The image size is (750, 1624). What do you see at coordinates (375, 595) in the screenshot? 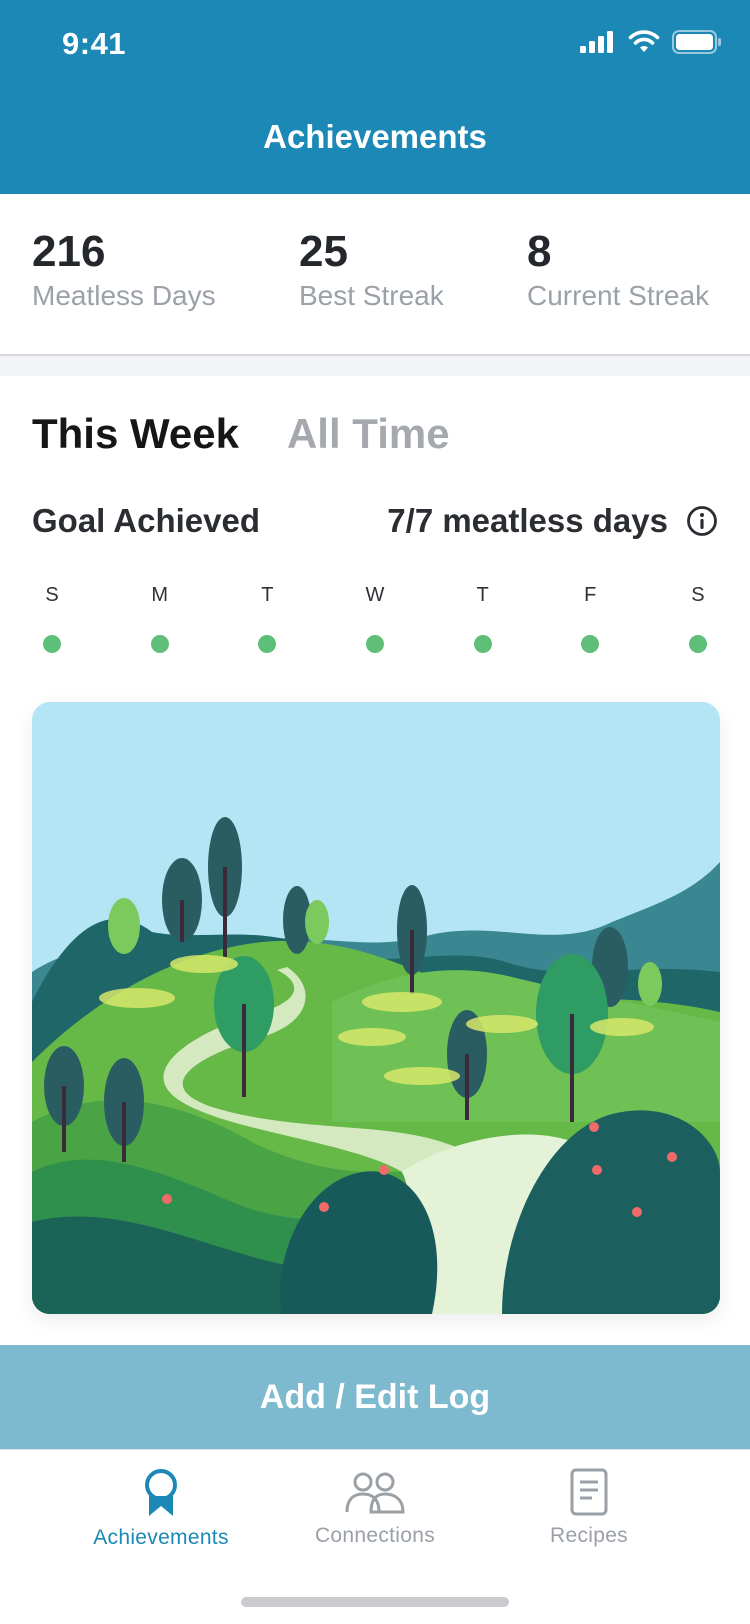
I see `day-letter: W` at bounding box center [375, 595].